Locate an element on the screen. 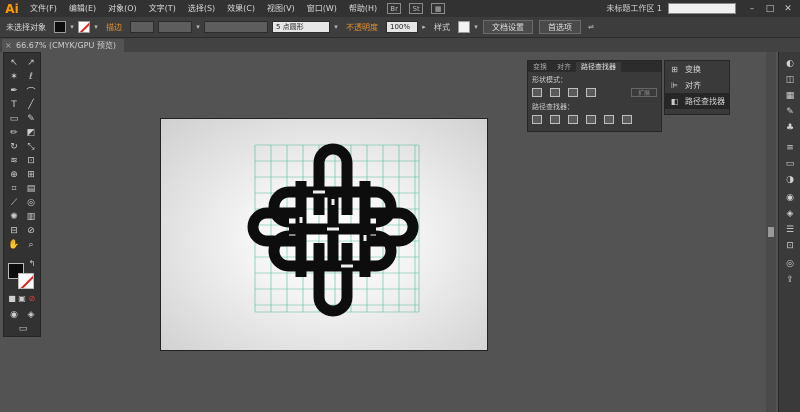 The height and width of the screenshot is (412, 800). divide-icon is located at coordinates (537, 119).